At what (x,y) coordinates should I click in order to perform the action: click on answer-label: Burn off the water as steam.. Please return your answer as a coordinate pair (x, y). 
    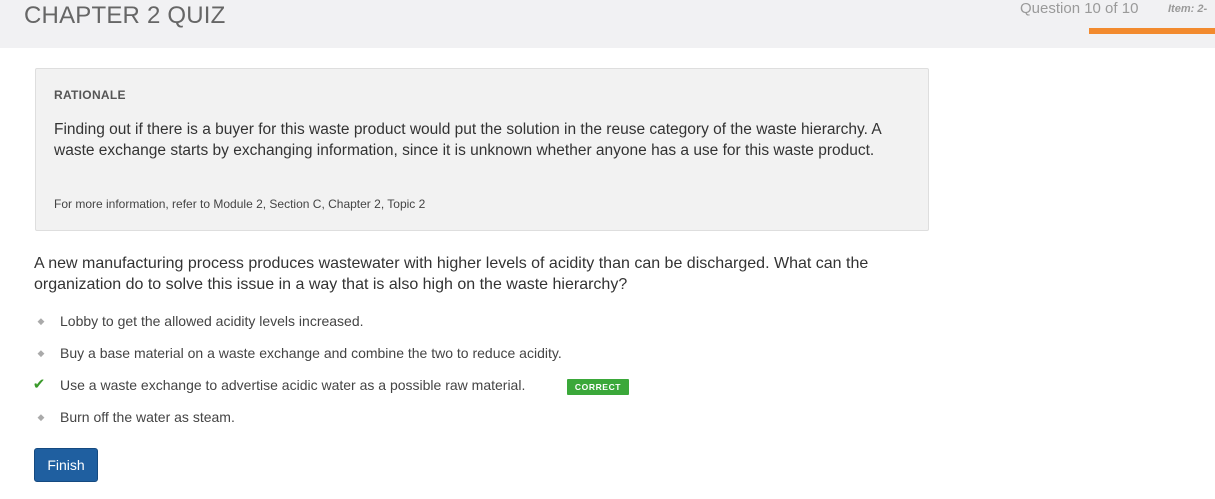
    Looking at the image, I should click on (147, 417).